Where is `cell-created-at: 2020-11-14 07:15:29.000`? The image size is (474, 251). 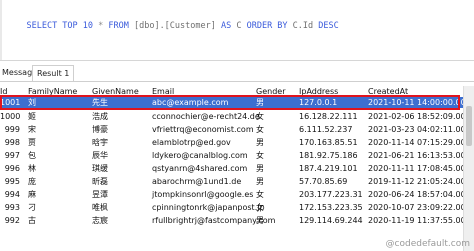
cell-created-at: 2020-11-14 07:15:29.000 is located at coordinates (419, 142).